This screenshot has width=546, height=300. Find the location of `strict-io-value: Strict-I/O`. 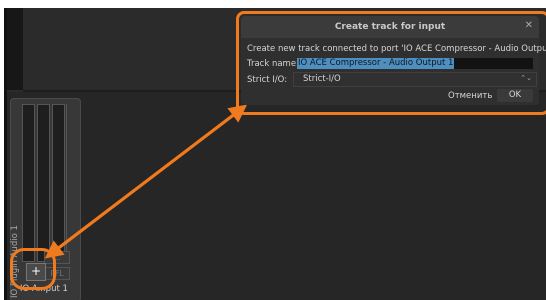

strict-io-value: Strict-I/O is located at coordinates (322, 79).